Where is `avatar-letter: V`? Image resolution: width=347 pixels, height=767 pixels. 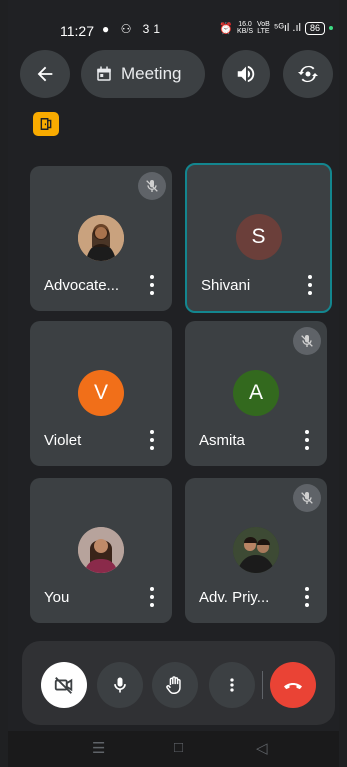
avatar-letter: V is located at coordinates (101, 393).